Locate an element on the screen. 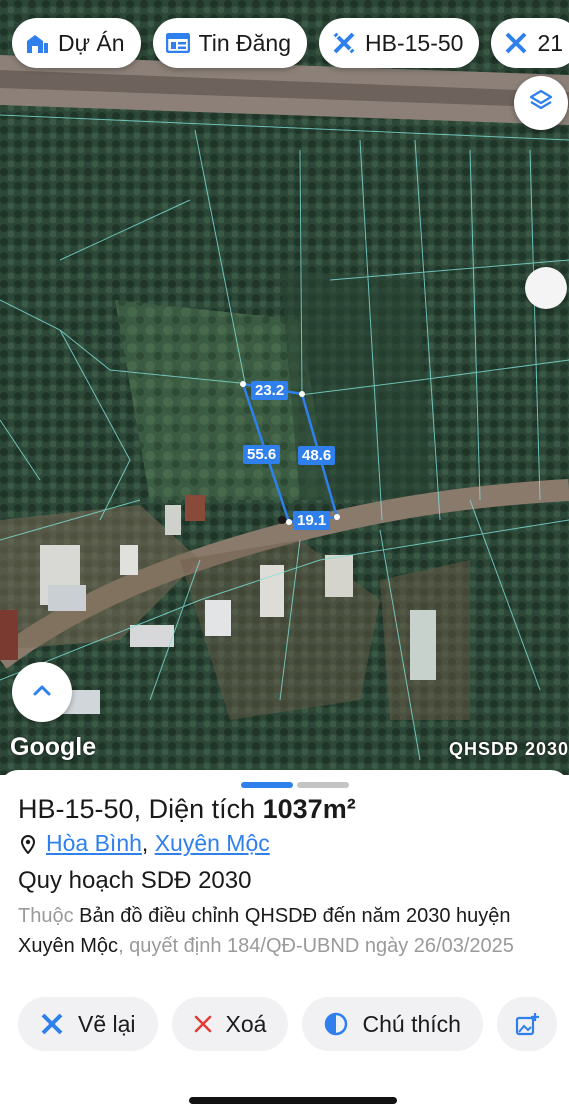 This screenshot has height=1117, width=569. chevron-up-icon is located at coordinates (42, 692).